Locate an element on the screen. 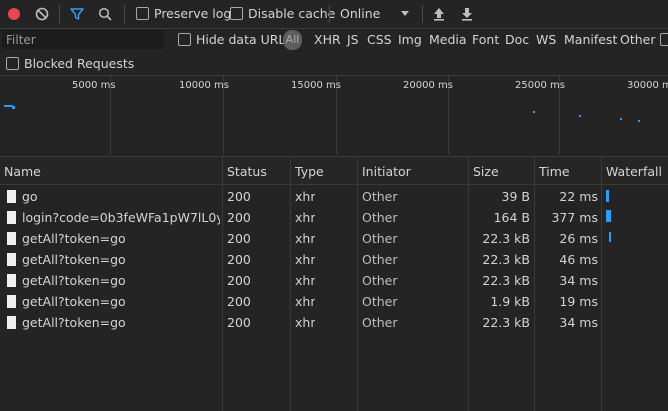 Image resolution: width=668 pixels, height=411 pixels. waterfall-bar is located at coordinates (607, 196).